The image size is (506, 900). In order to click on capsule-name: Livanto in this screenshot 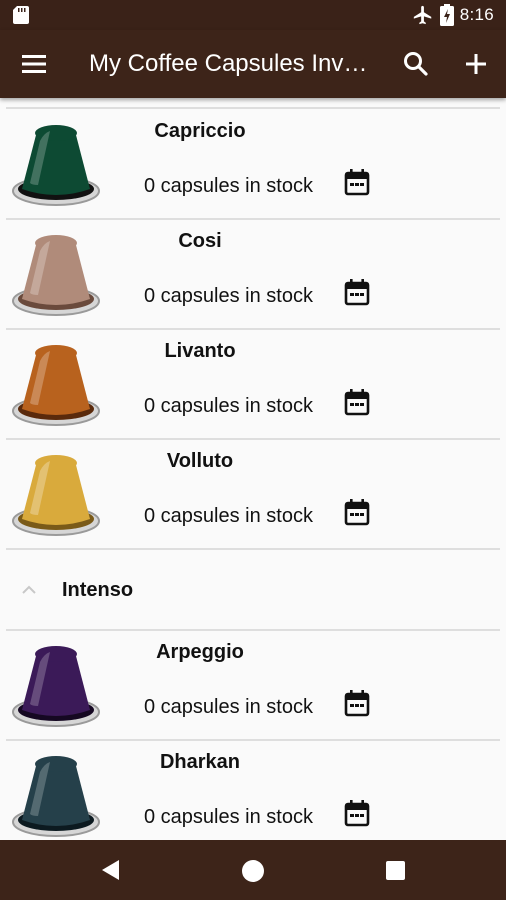, I will do `click(200, 351)`.